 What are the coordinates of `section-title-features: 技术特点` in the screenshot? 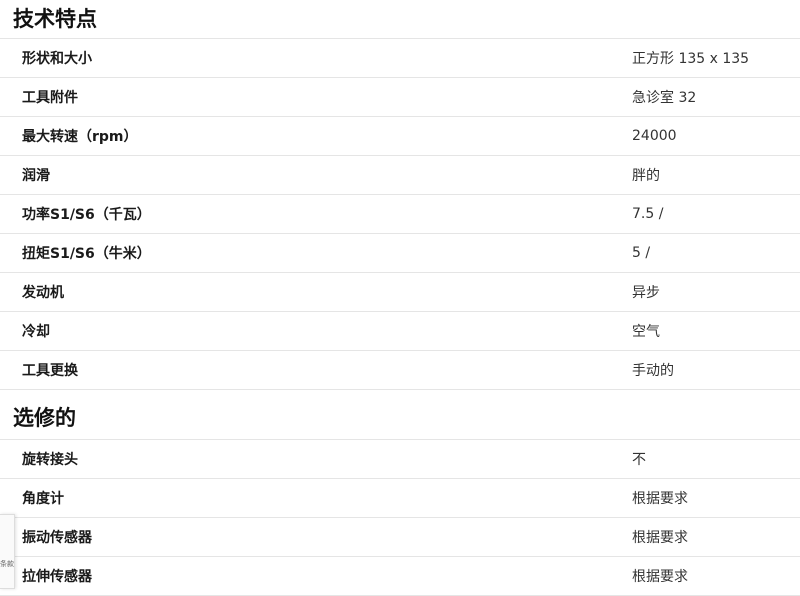 It's located at (55, 19).